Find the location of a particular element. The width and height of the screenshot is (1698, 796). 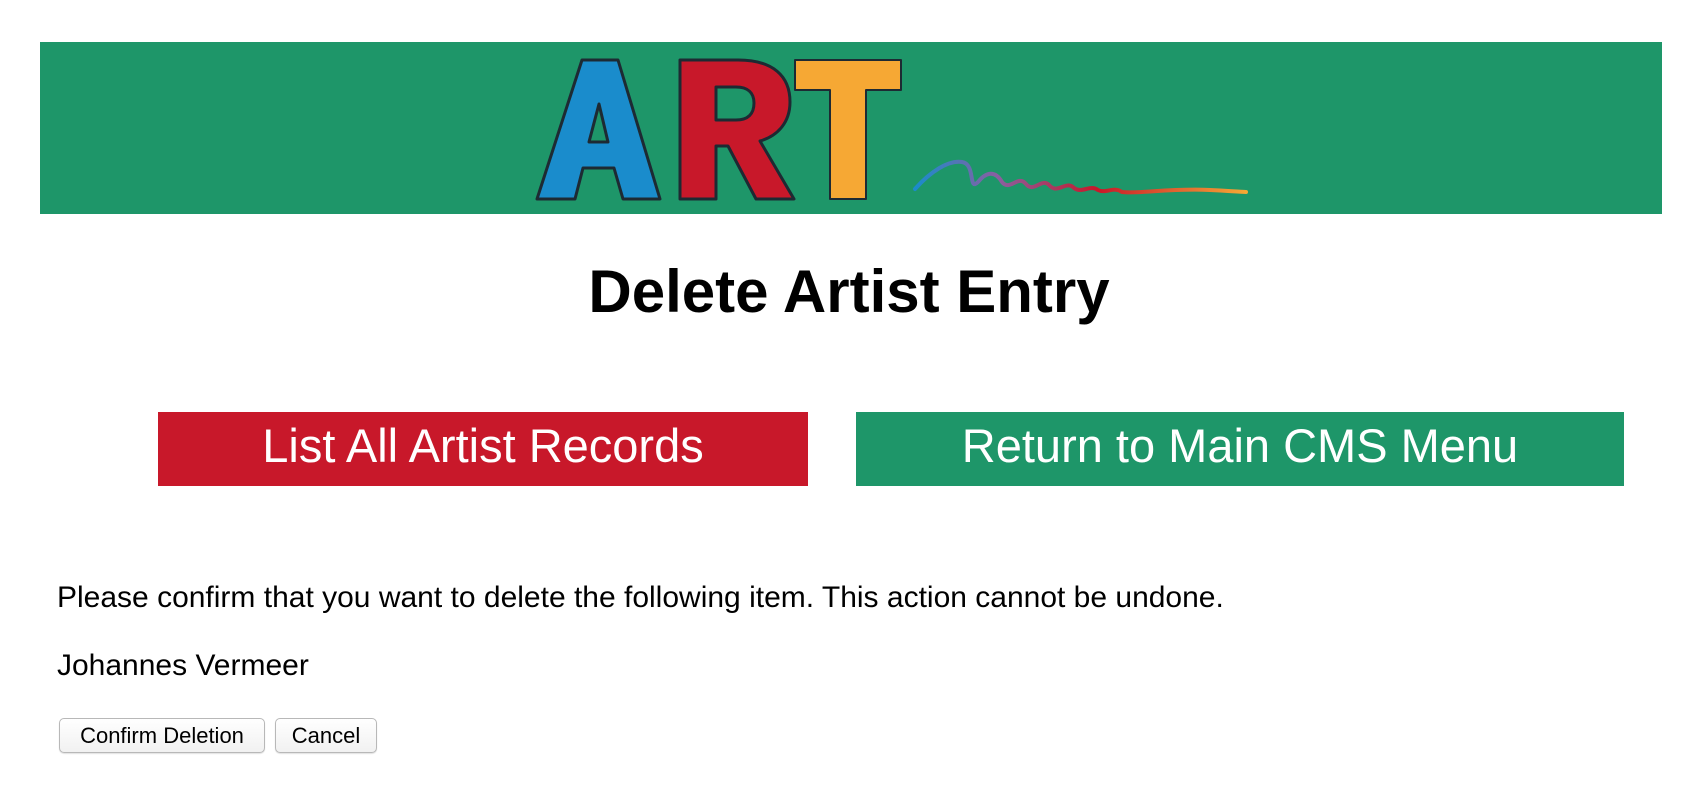

confirm-deletion-button: Confirm Deletion is located at coordinates (162, 735).